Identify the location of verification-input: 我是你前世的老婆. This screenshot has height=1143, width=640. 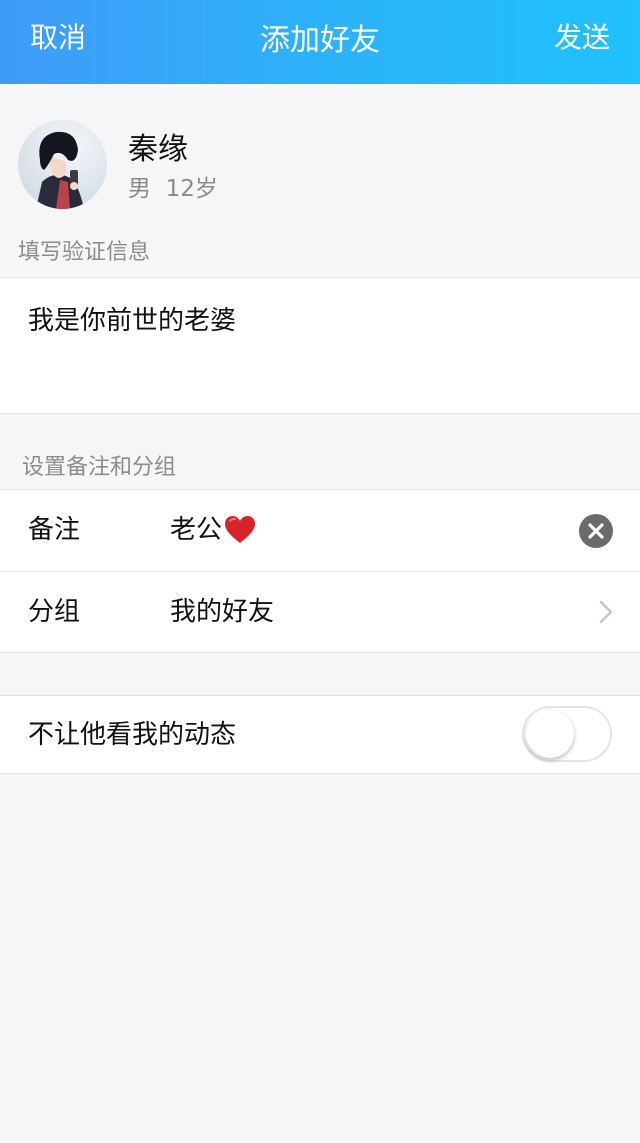
(320, 345).